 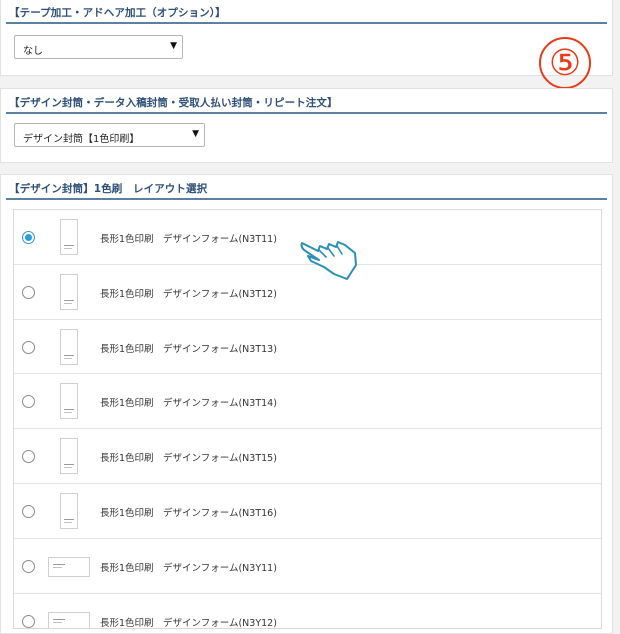 I want to click on envelope-type-title: 【デザイン封筒・データ入稿封筒・受取人払い封筒・リピート注文】, so click(x=306, y=104).